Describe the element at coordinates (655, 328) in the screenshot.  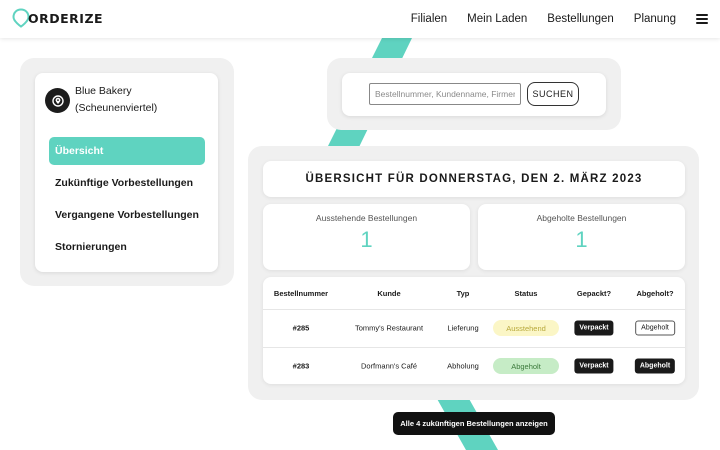
I see `row1-picked-toggle: Abgeholt` at that location.